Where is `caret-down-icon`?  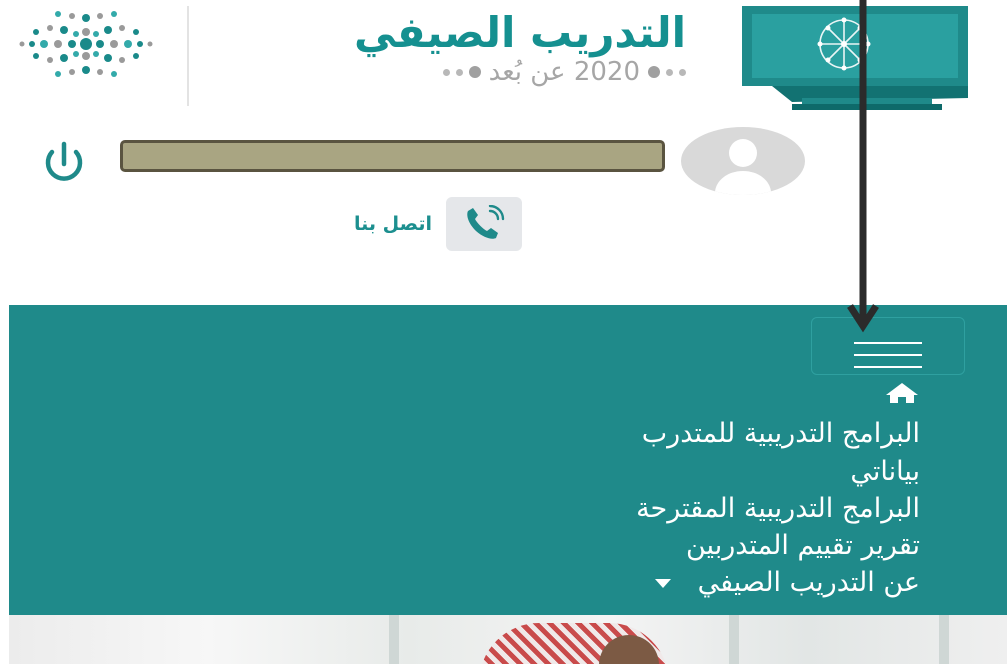
caret-down-icon is located at coordinates (663, 583).